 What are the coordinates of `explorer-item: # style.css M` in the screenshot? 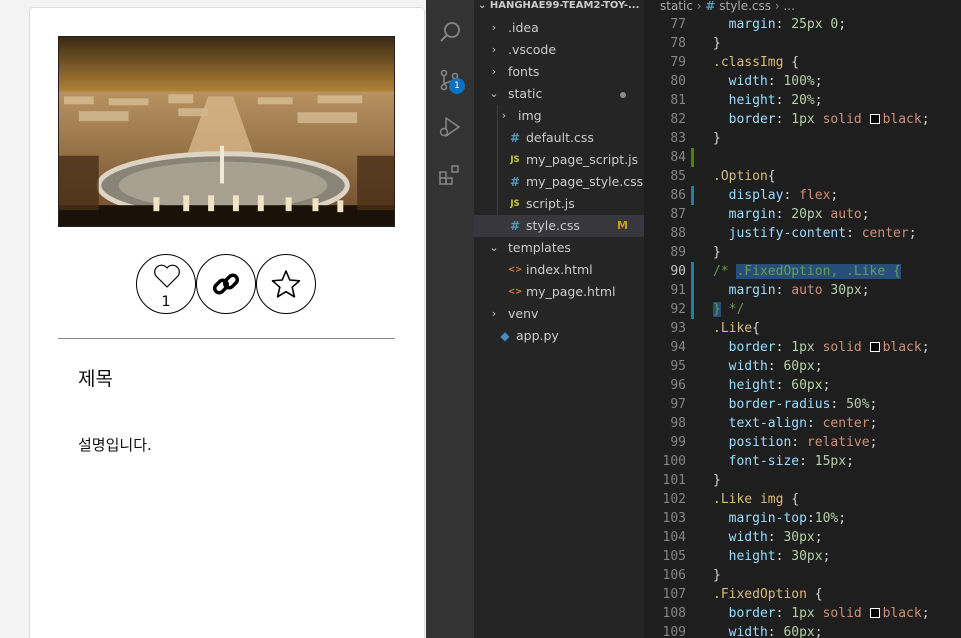 It's located at (559, 226).